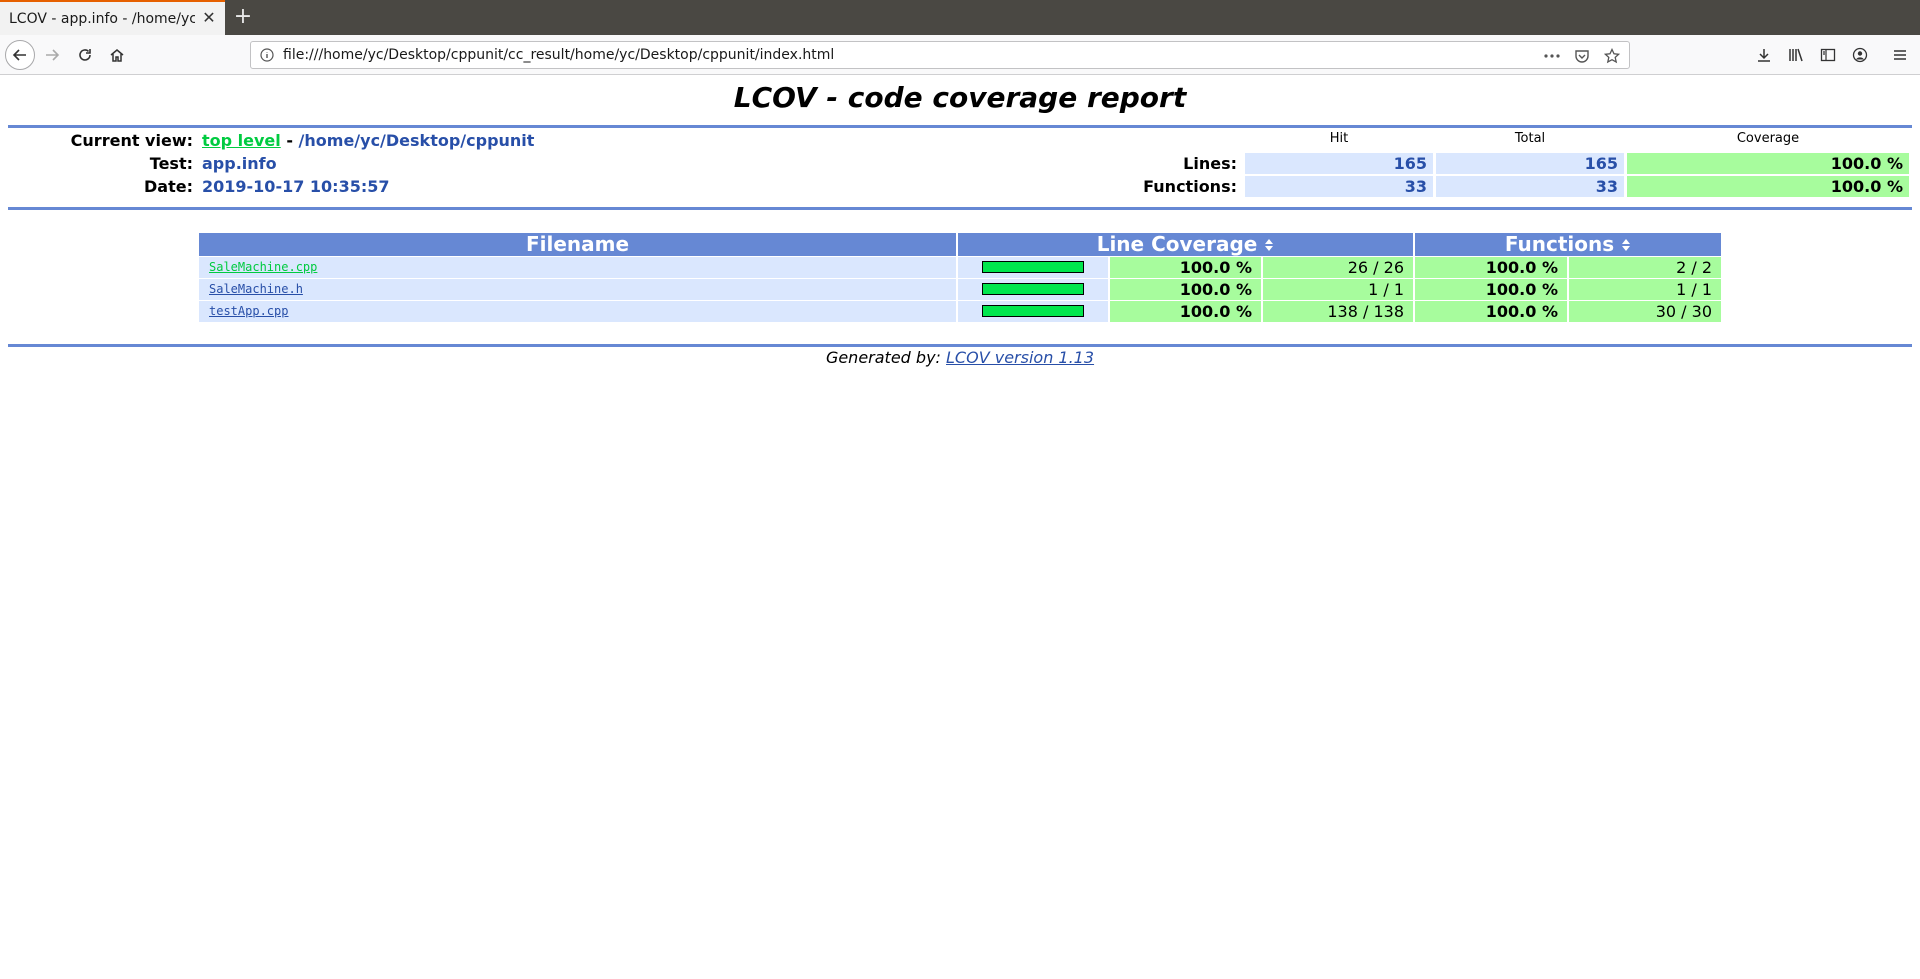 The image size is (1920, 979). Describe the element at coordinates (960, 126) in the screenshot. I see `header-ruler` at that location.